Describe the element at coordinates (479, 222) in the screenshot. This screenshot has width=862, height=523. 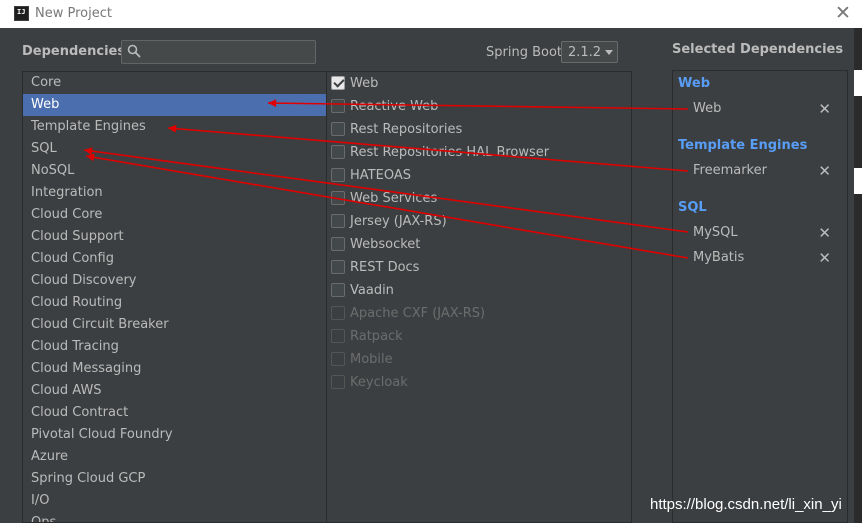
I see `dependency-item: Jersey (JAX-RS)` at that location.